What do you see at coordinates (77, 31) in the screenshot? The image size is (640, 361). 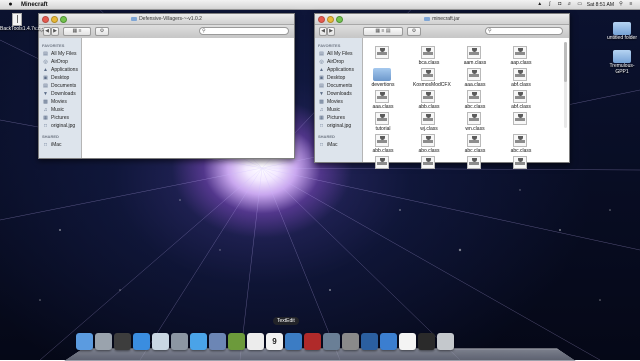 I see `view-buttons: ▦ ≡` at bounding box center [77, 31].